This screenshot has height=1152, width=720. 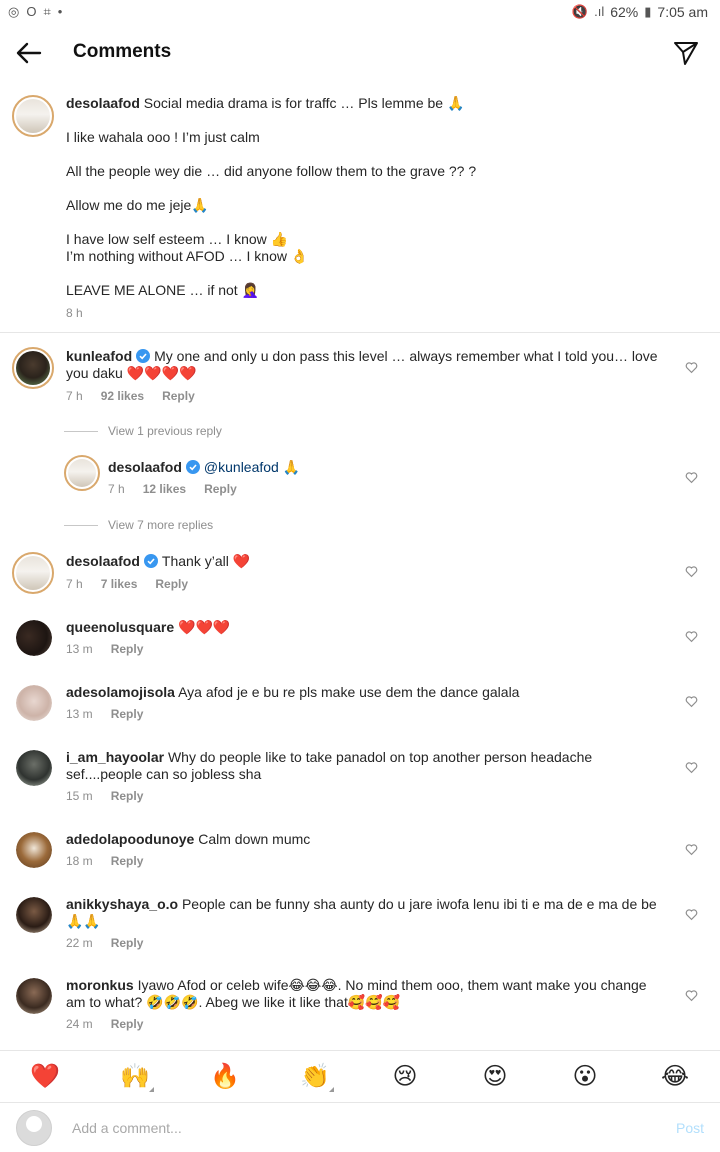 I want to click on caption-line: Allow me do me jeje🙏, so click(x=137, y=205).